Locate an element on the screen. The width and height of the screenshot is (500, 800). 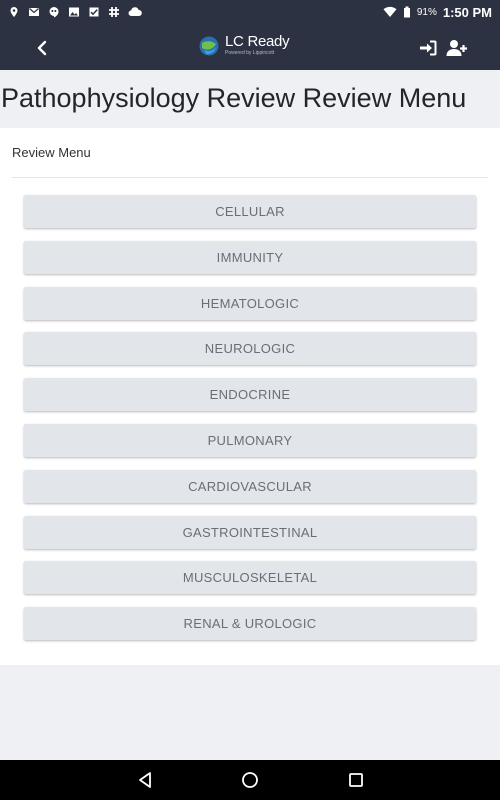
battery-icon is located at coordinates (406, 12).